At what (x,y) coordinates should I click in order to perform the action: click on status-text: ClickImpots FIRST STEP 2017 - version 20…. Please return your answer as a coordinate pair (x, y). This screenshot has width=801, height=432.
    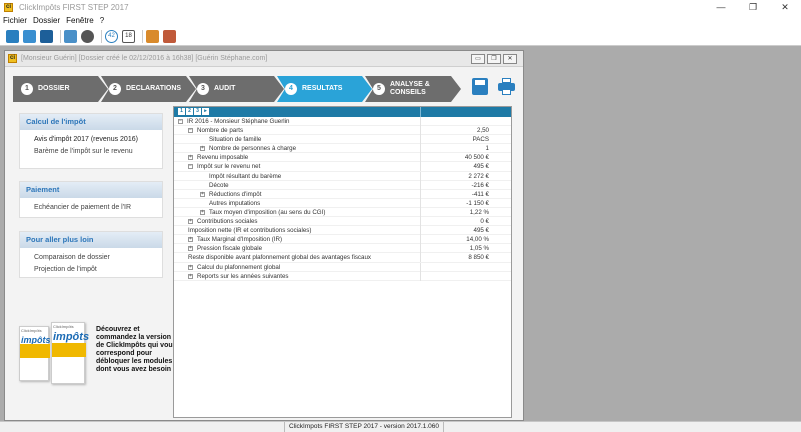
    Looking at the image, I should click on (364, 427).